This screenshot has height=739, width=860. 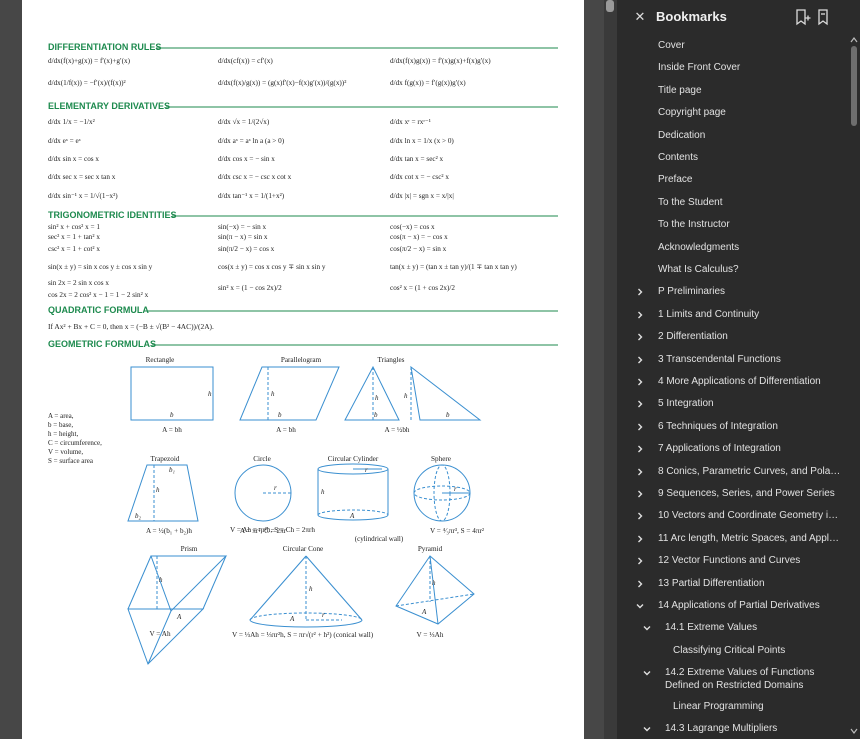 I want to click on caption-cone: Circular Cone, so click(x=303, y=549).